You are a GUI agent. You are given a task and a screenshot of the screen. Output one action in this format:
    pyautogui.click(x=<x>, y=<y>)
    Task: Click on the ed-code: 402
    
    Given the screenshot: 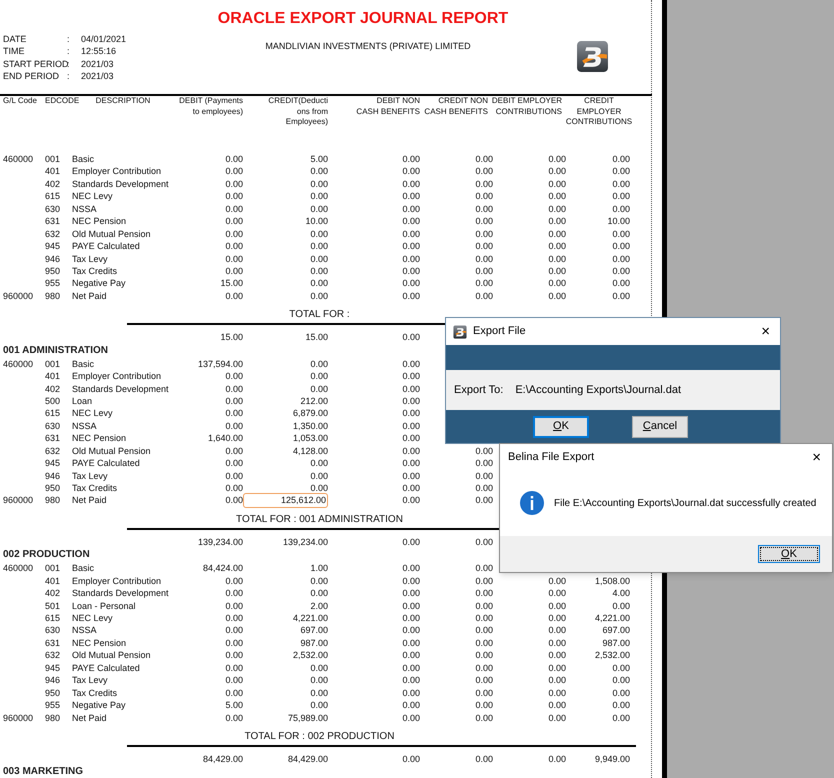 What is the action you would take?
    pyautogui.click(x=53, y=593)
    